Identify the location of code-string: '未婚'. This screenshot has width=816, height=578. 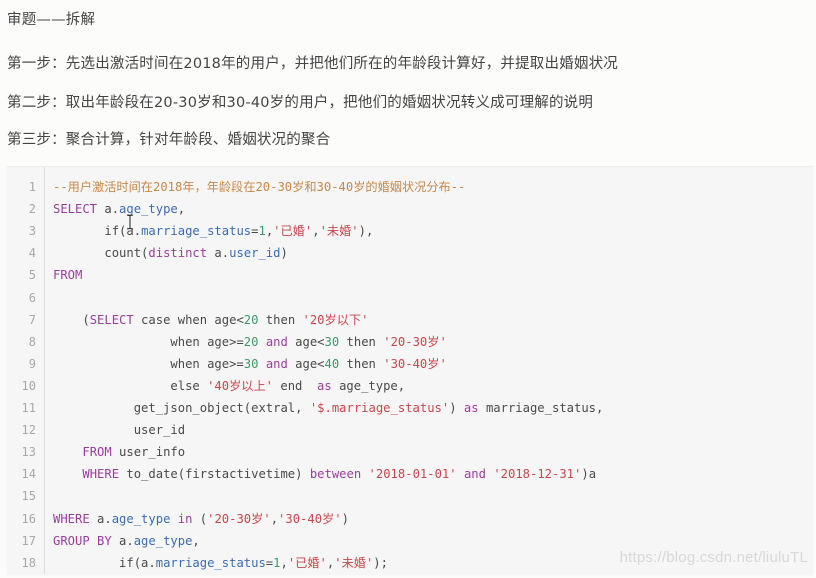
(354, 562).